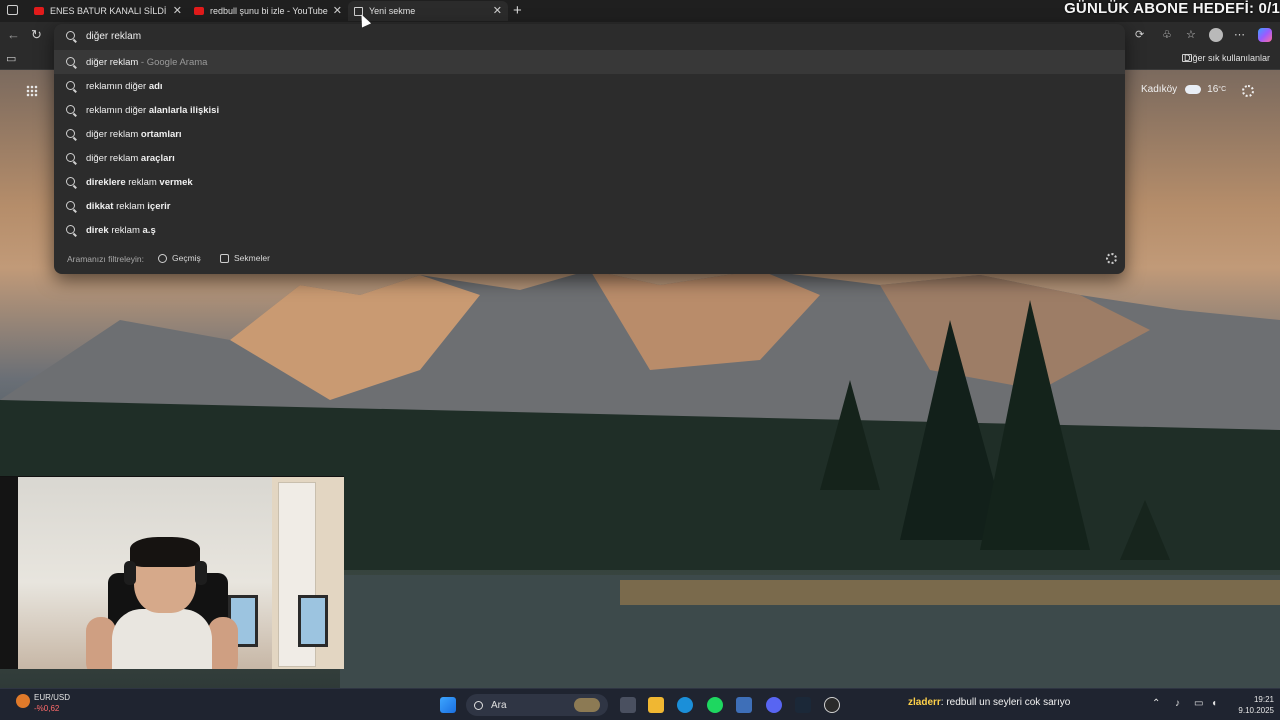  What do you see at coordinates (13, 34) in the screenshot?
I see `back-arrow-icon: ←` at bounding box center [13, 34].